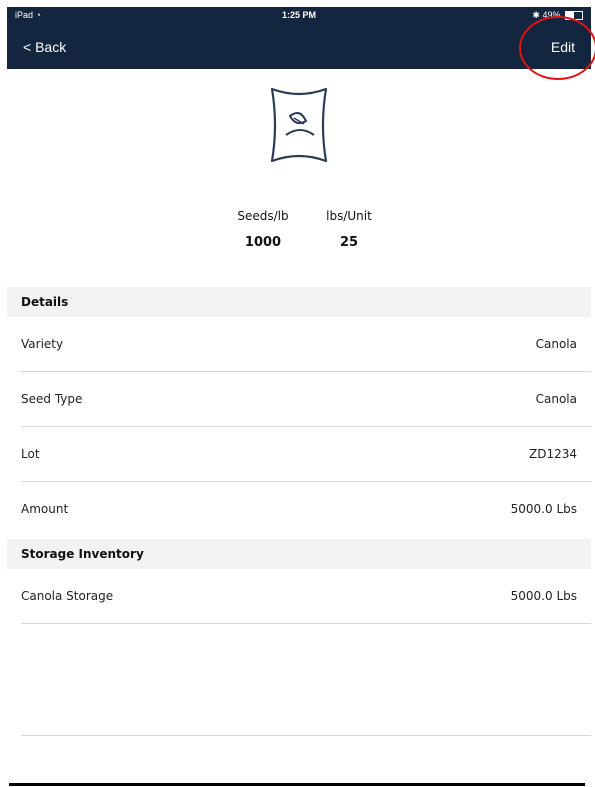 The width and height of the screenshot is (595, 787). Describe the element at coordinates (52, 399) in the screenshot. I see `detail-label: Seed Type` at that location.